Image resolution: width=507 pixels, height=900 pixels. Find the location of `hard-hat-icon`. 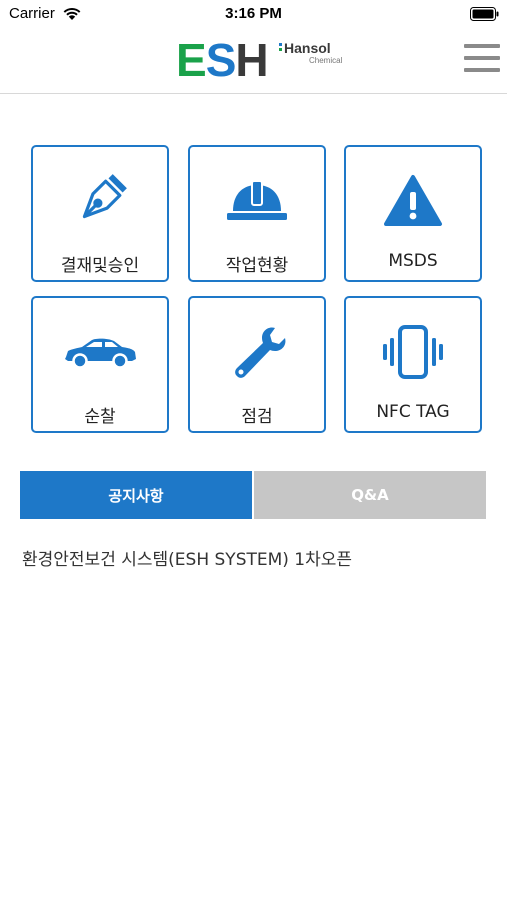

hard-hat-icon is located at coordinates (257, 200).